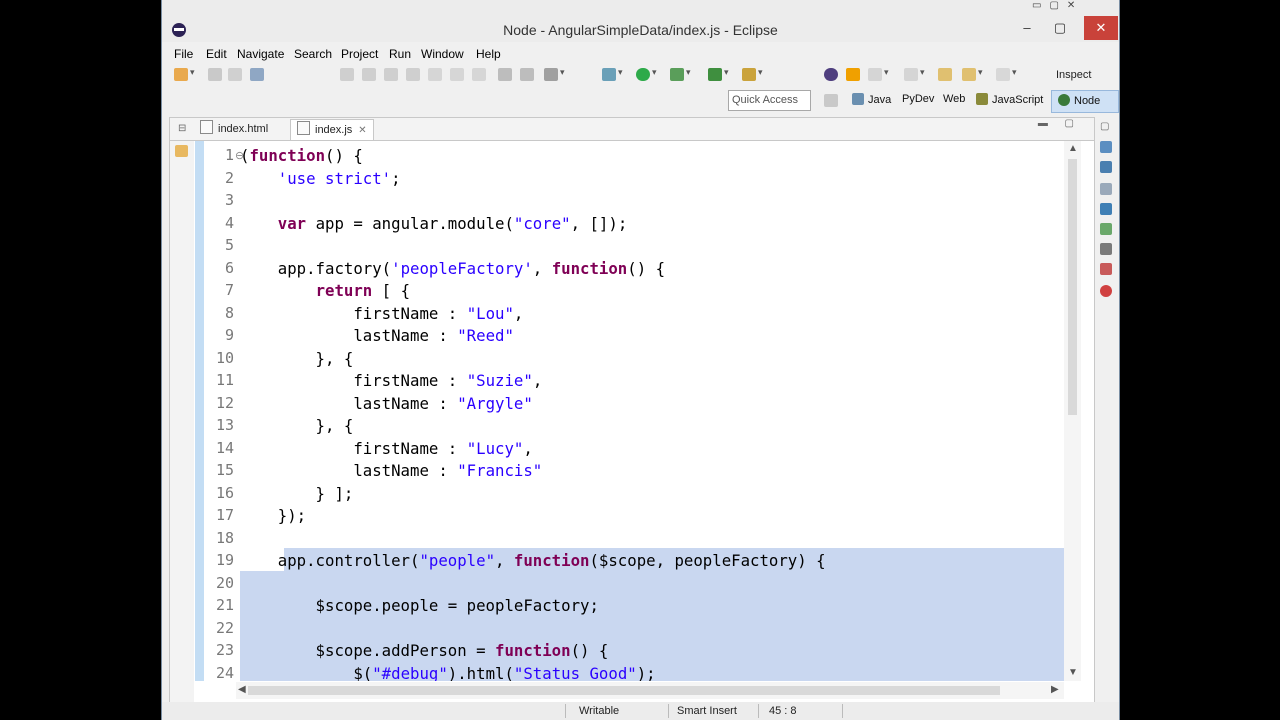  What do you see at coordinates (1073, 672) in the screenshot?
I see `scroll-down-icon: ▼` at bounding box center [1073, 672].